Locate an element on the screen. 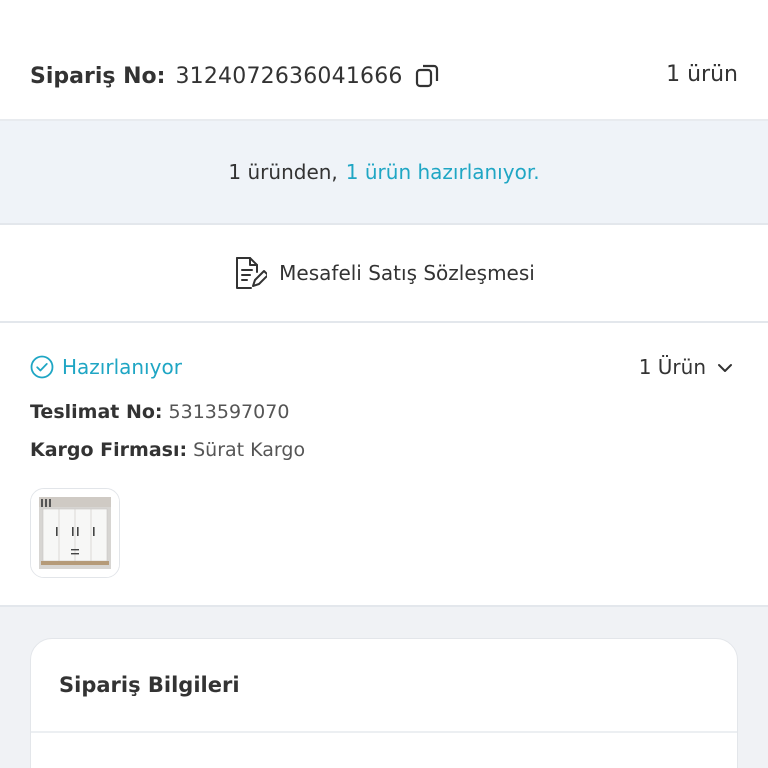 The height and width of the screenshot is (768, 768). order-number-value: 3124072636041666 is located at coordinates (289, 76).